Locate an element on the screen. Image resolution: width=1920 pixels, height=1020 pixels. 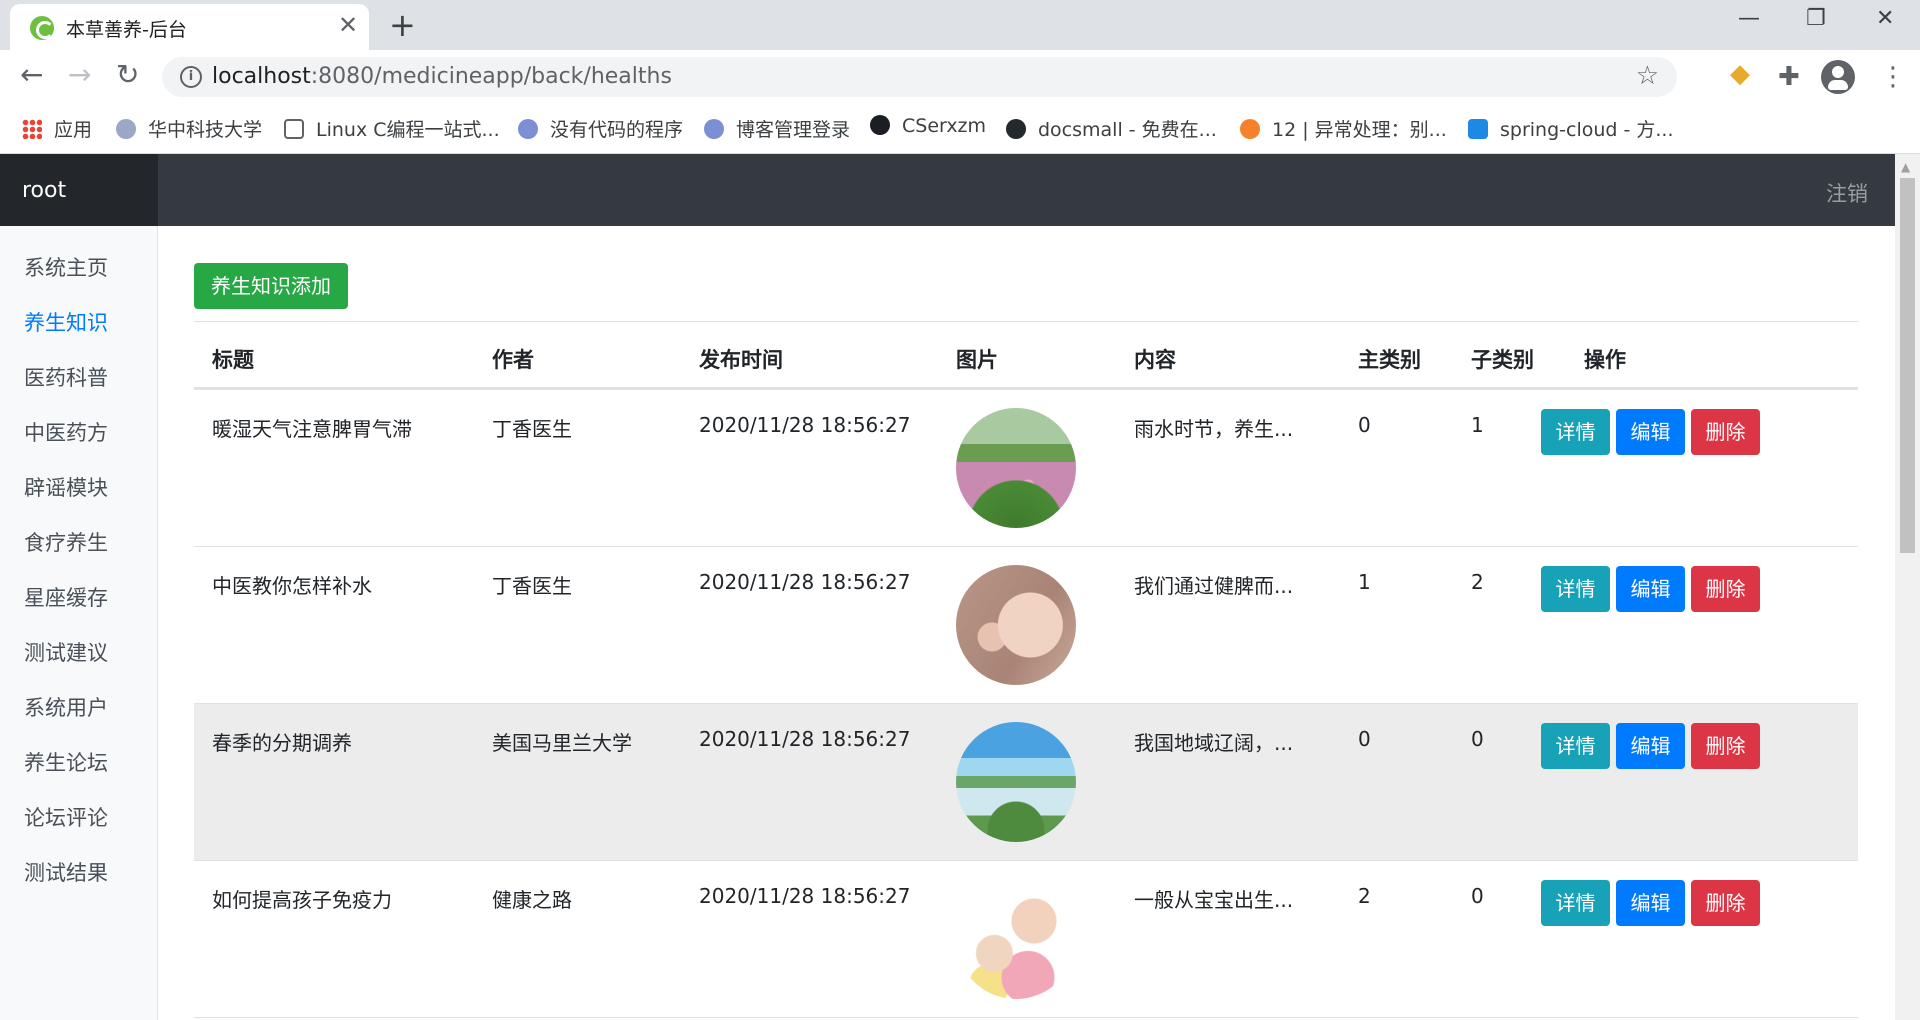
flowers-photo is located at coordinates (1016, 468).